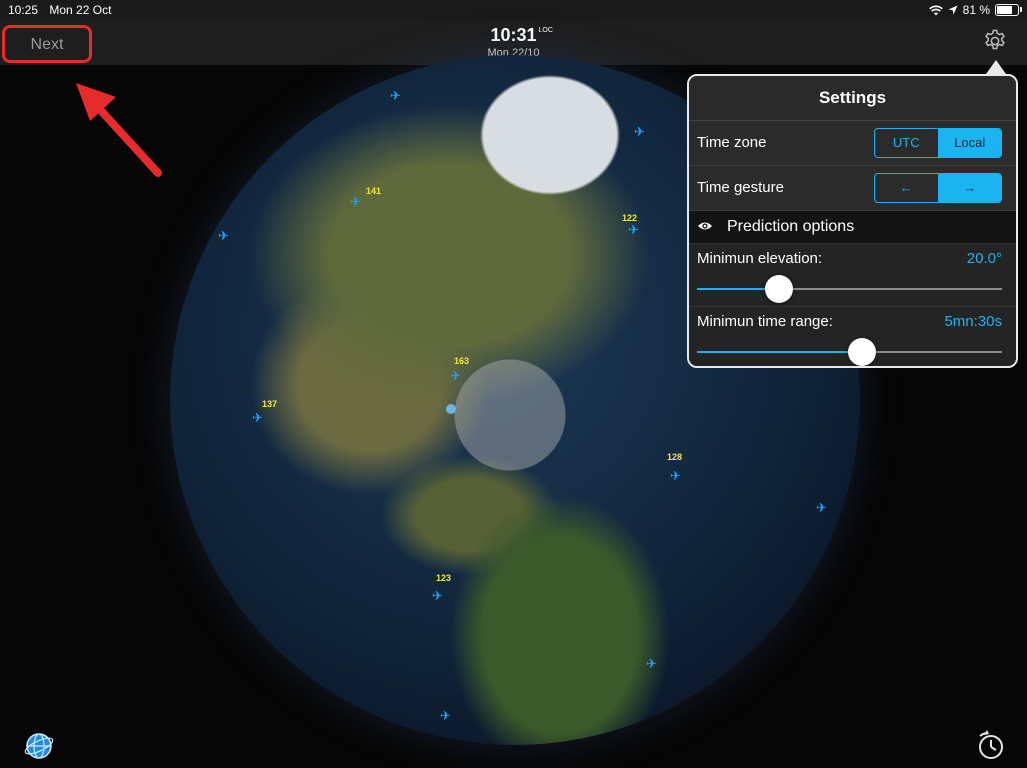 This screenshot has width=1027, height=768. Describe the element at coordinates (849, 289) in the screenshot. I see `min-elevation-slider` at that location.